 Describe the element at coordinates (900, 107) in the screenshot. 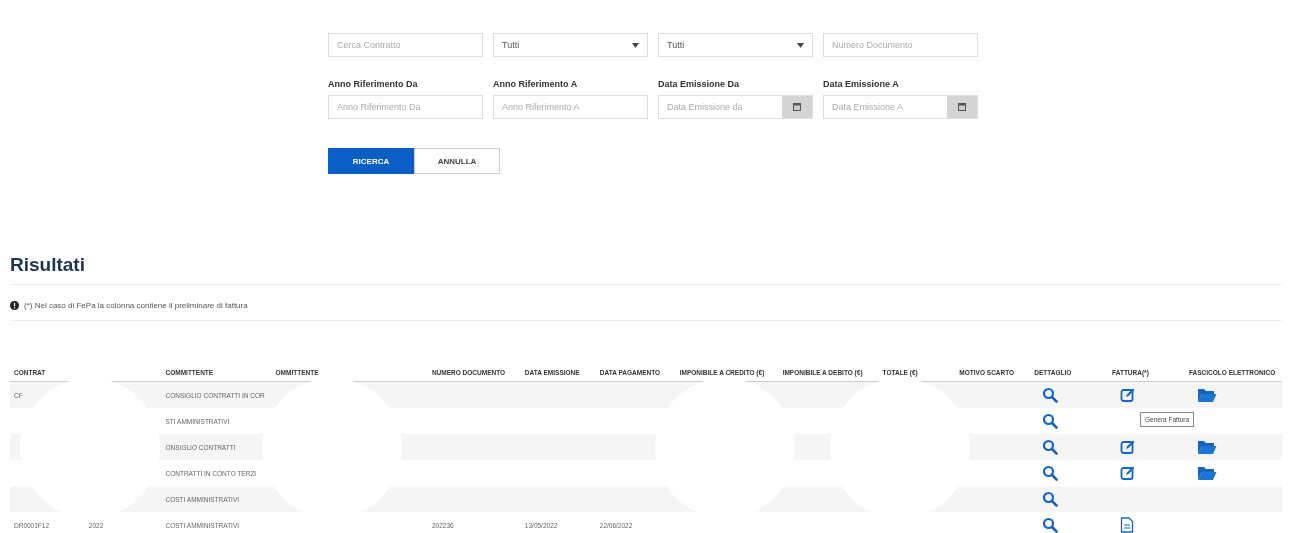

I see `date-field: Data Emissione A` at that location.